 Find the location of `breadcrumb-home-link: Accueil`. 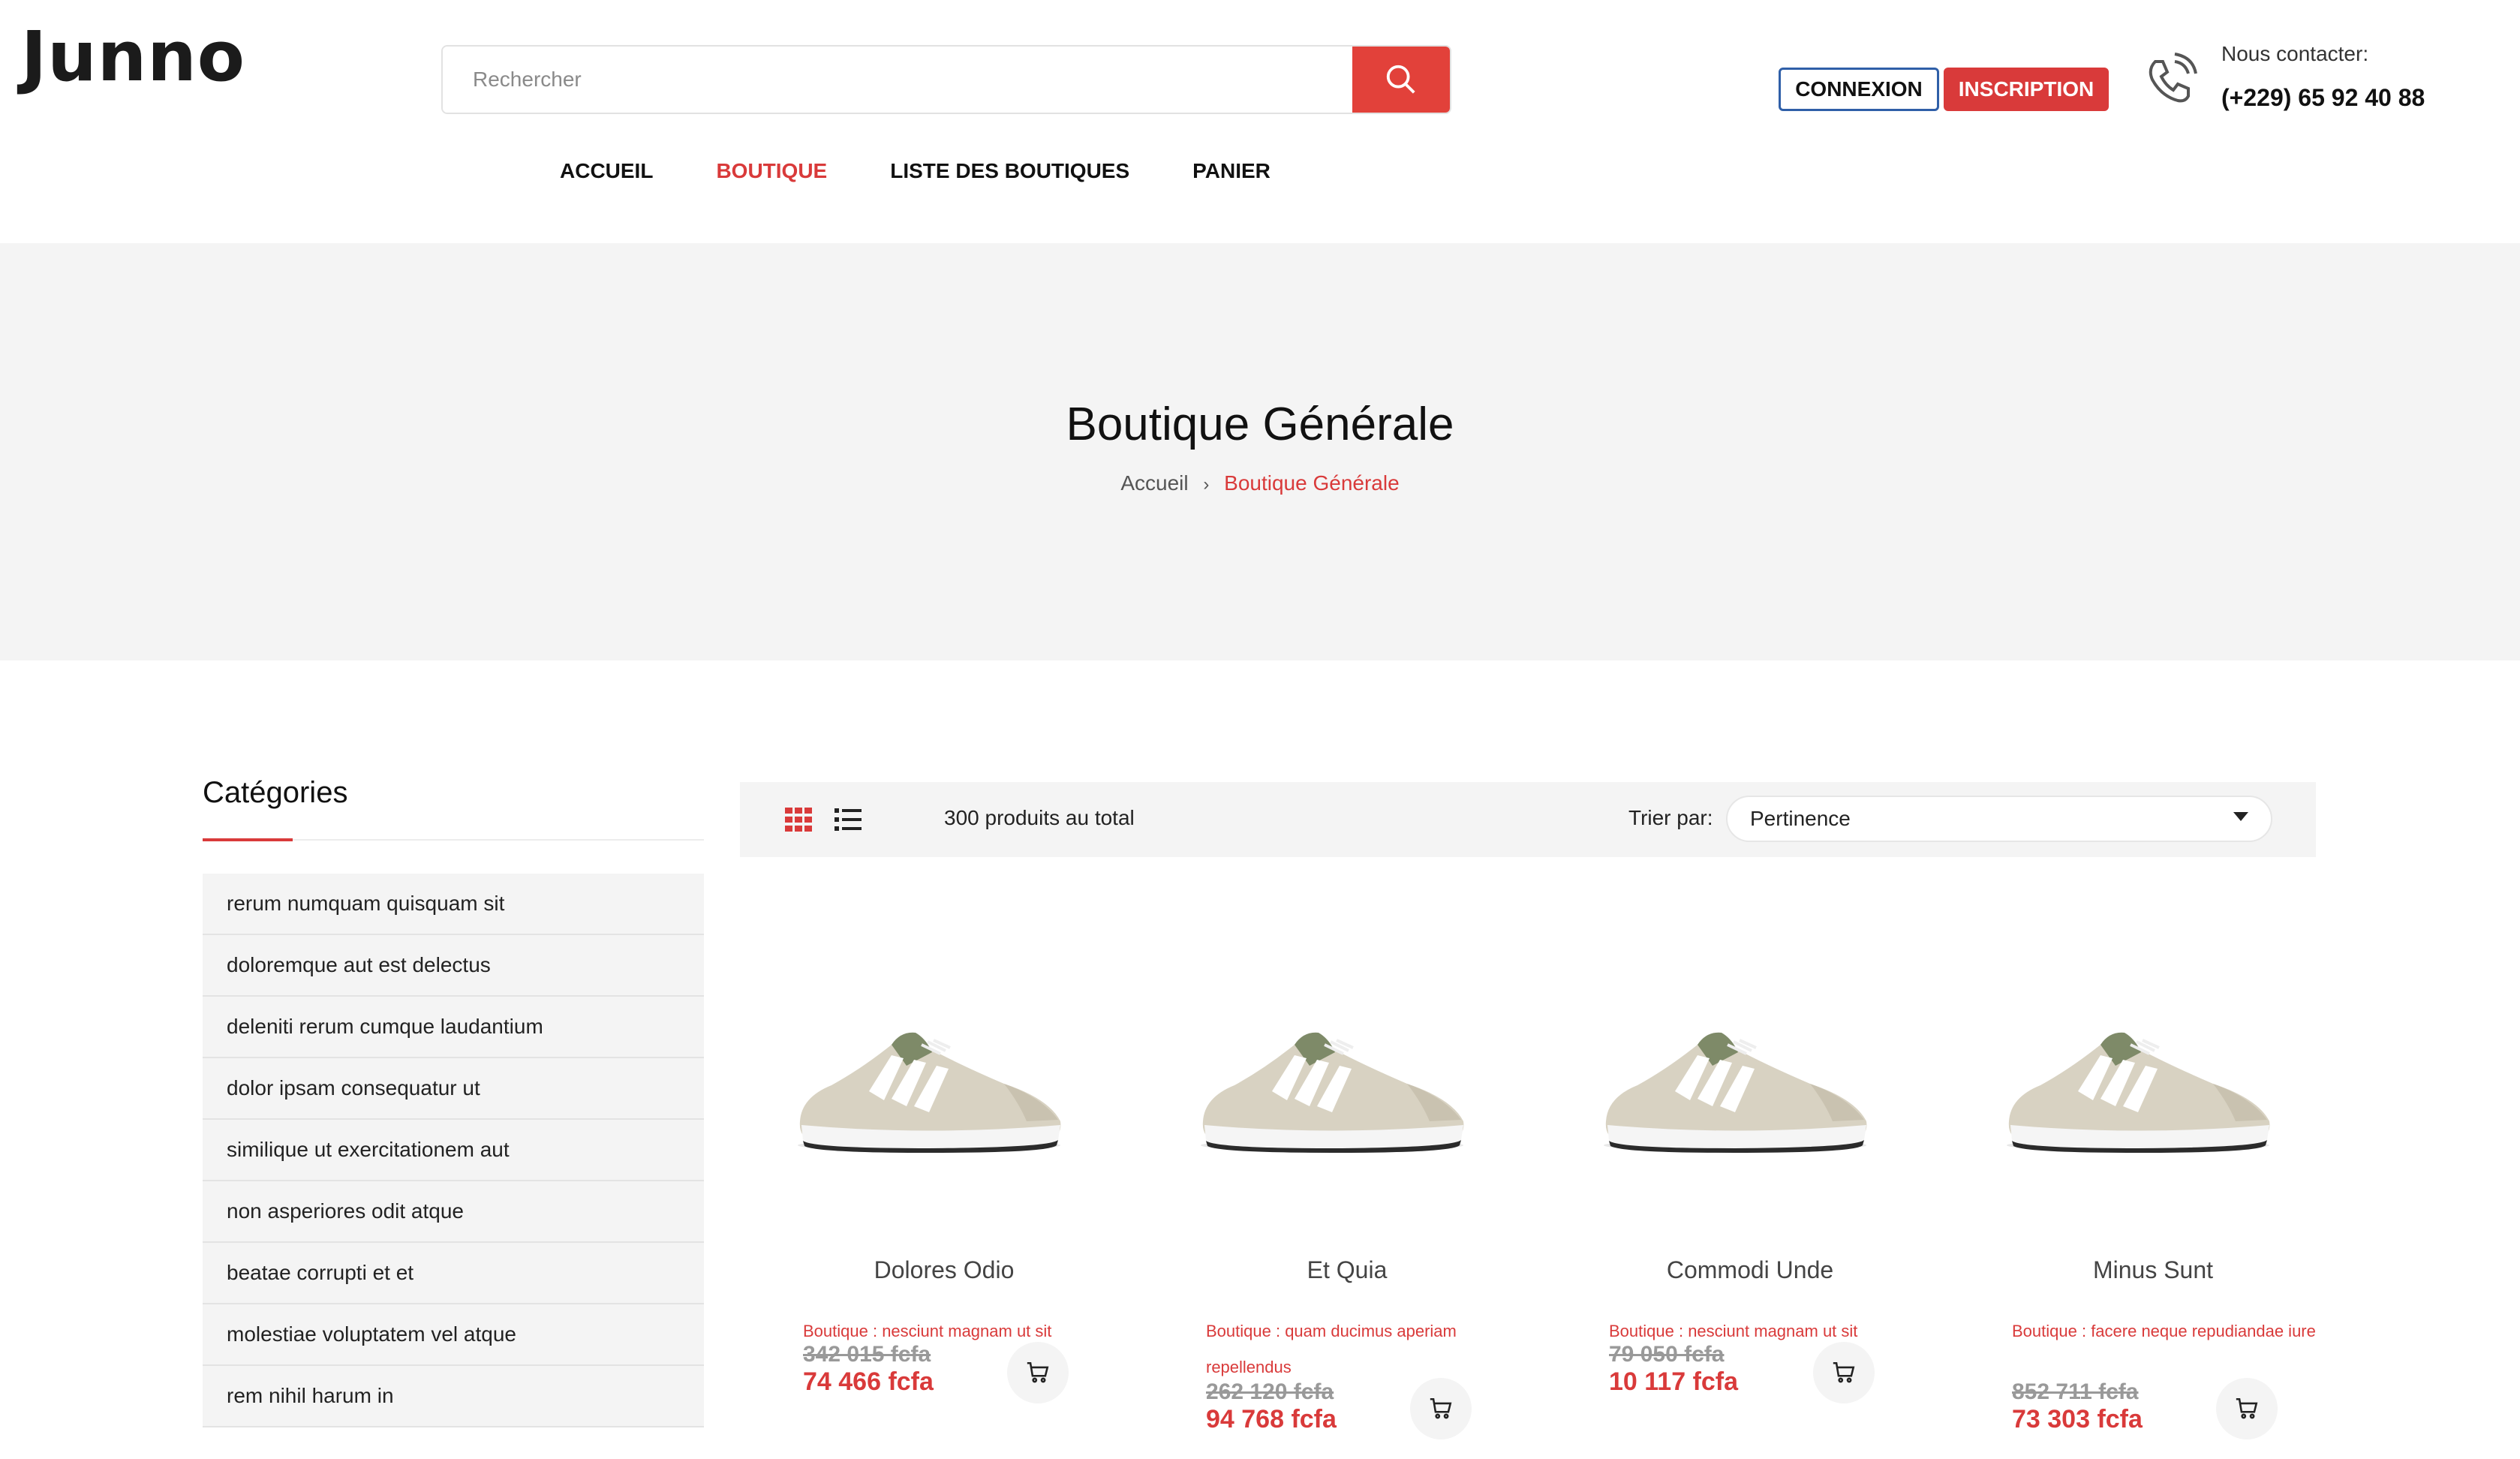

breadcrumb-home-link: Accueil is located at coordinates (1154, 483).